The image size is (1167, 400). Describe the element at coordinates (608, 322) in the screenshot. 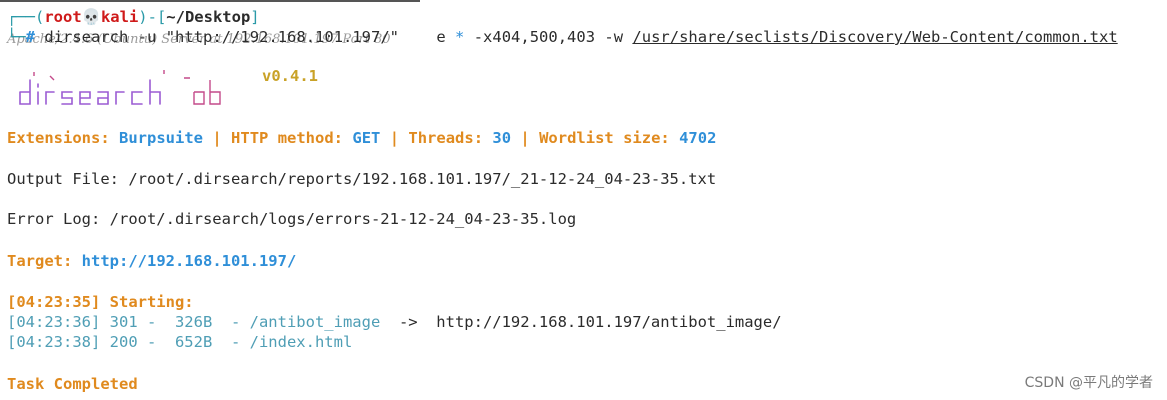

I see `redirect-url: http://192.168.101.197/antibot_image/` at that location.